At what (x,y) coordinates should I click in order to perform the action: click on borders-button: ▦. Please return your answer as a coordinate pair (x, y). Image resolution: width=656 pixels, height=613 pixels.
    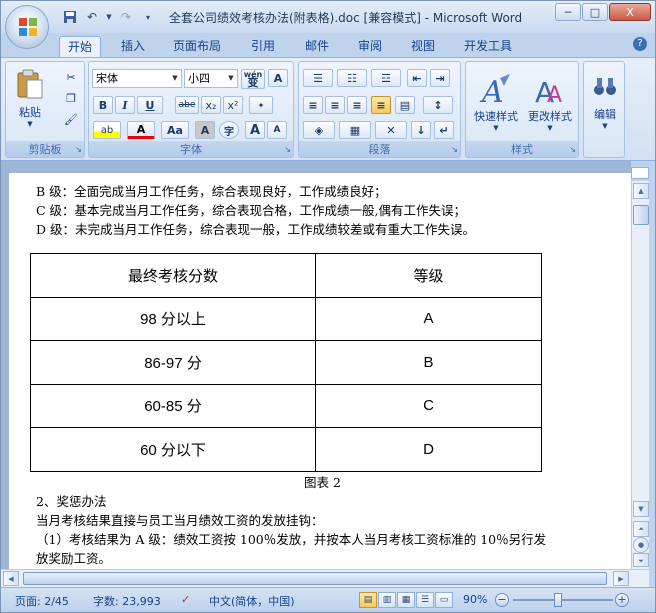
    Looking at the image, I should click on (355, 130).